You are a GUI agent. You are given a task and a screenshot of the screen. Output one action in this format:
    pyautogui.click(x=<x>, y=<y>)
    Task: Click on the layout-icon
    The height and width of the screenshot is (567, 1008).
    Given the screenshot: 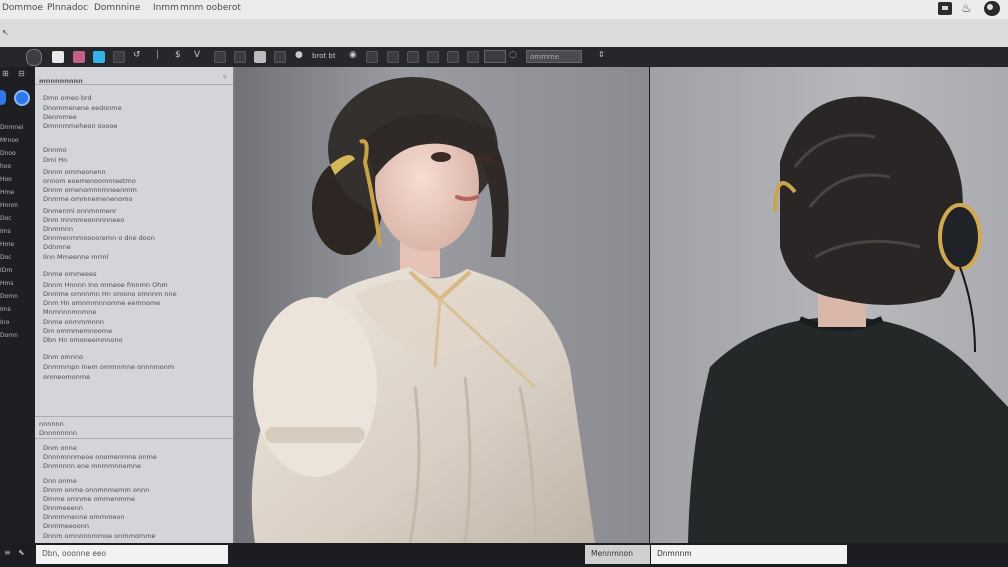 What is the action you would take?
    pyautogui.click(x=280, y=57)
    